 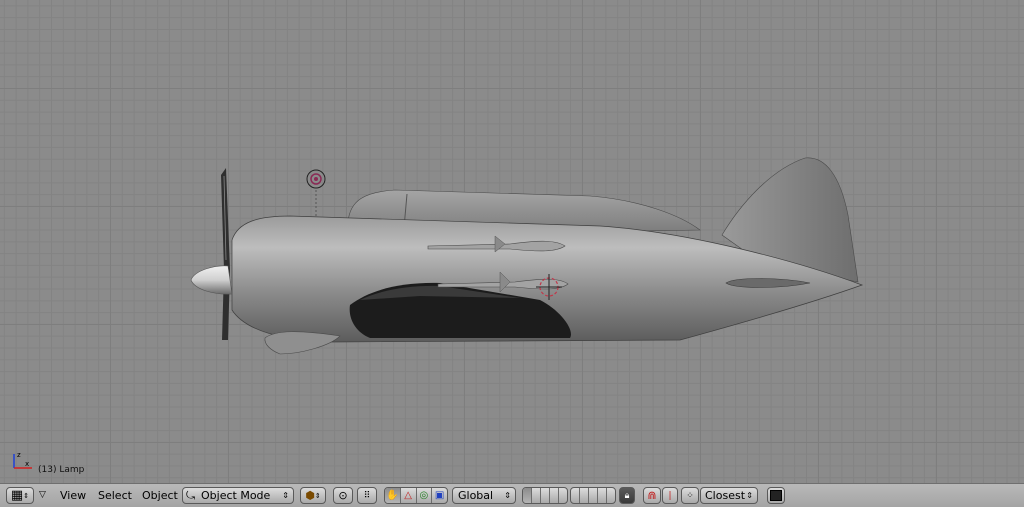 I want to click on render-icon, so click(x=776, y=495).